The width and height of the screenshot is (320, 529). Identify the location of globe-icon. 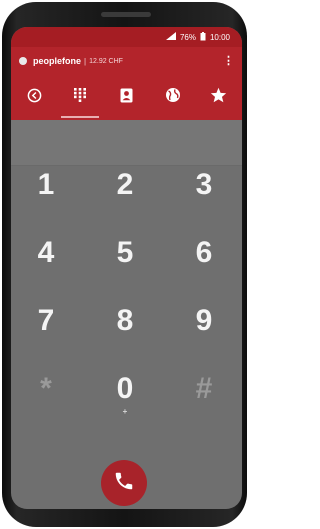
(173, 97).